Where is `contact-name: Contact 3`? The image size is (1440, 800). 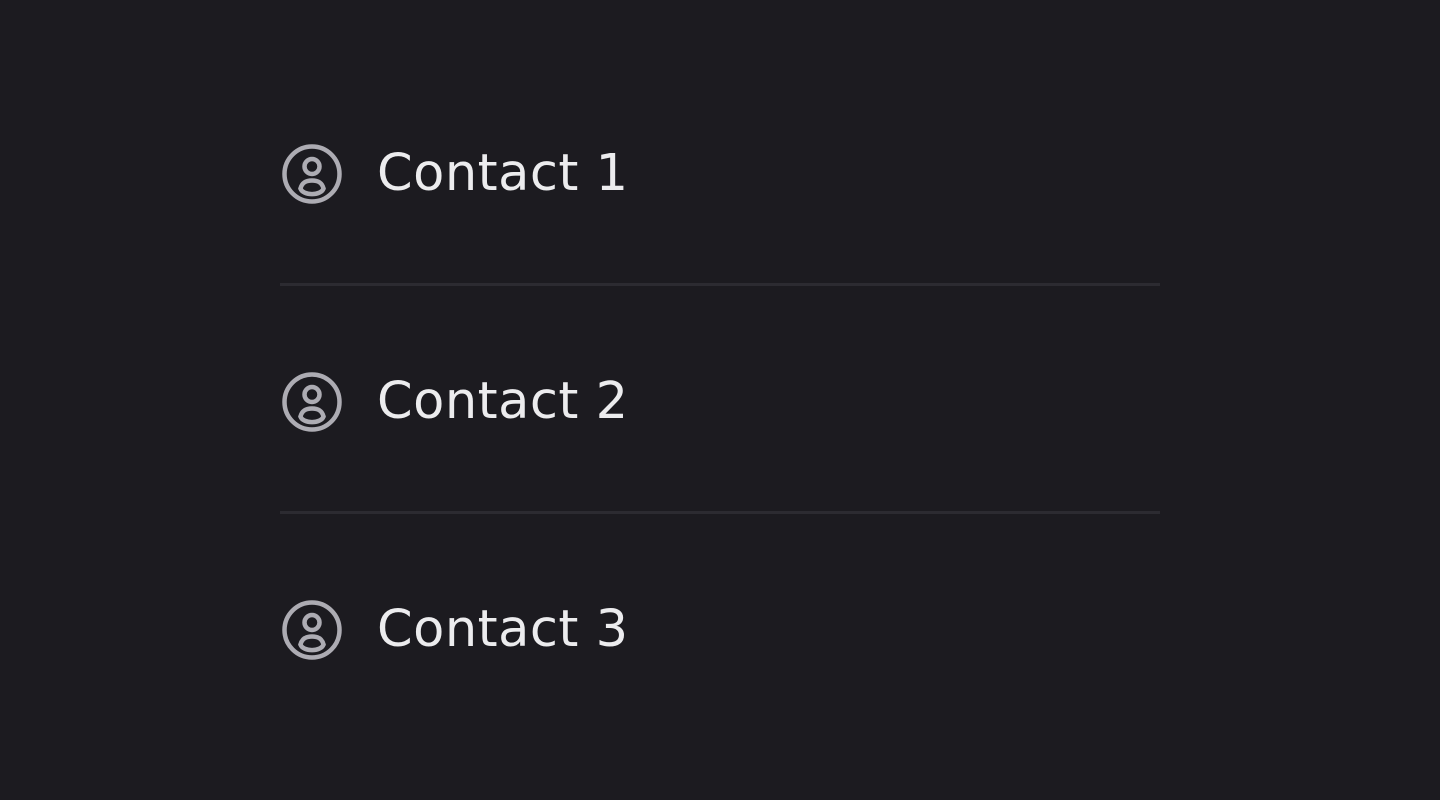 contact-name: Contact 3 is located at coordinates (503, 629).